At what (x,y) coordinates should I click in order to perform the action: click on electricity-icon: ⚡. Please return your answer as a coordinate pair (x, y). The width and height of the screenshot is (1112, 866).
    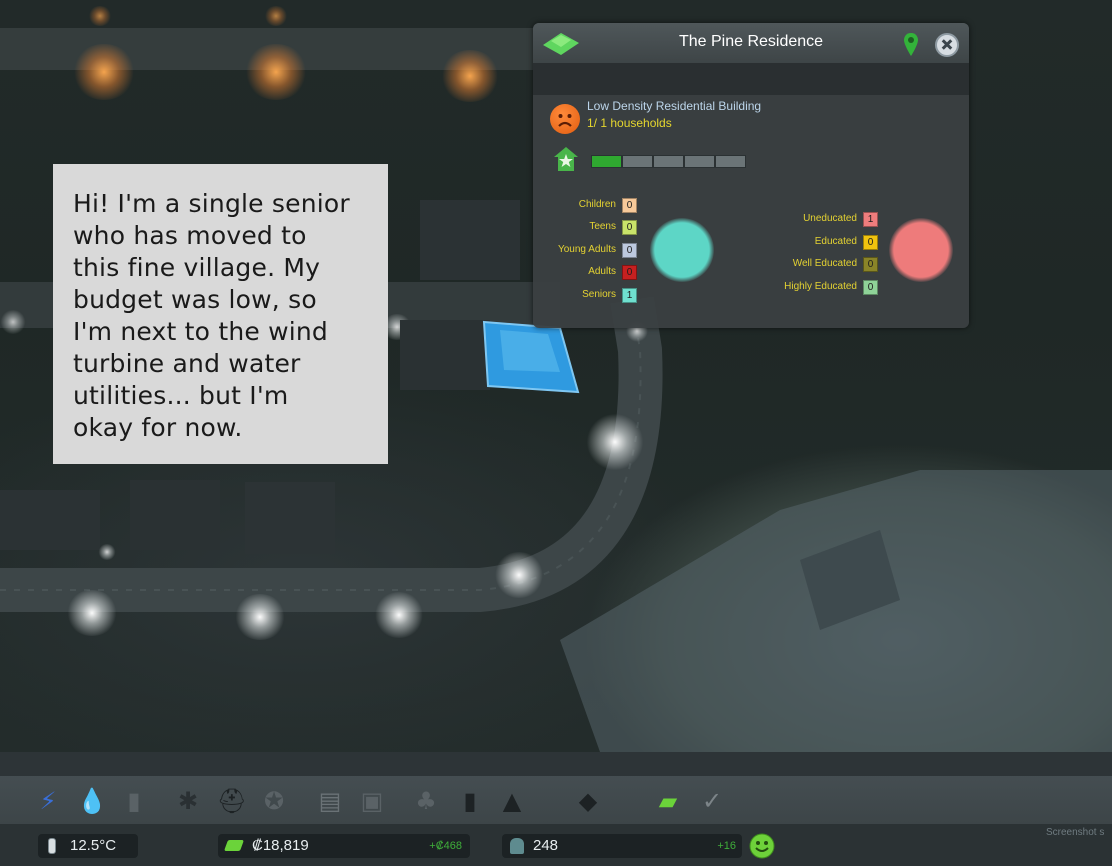
    Looking at the image, I should click on (48, 801).